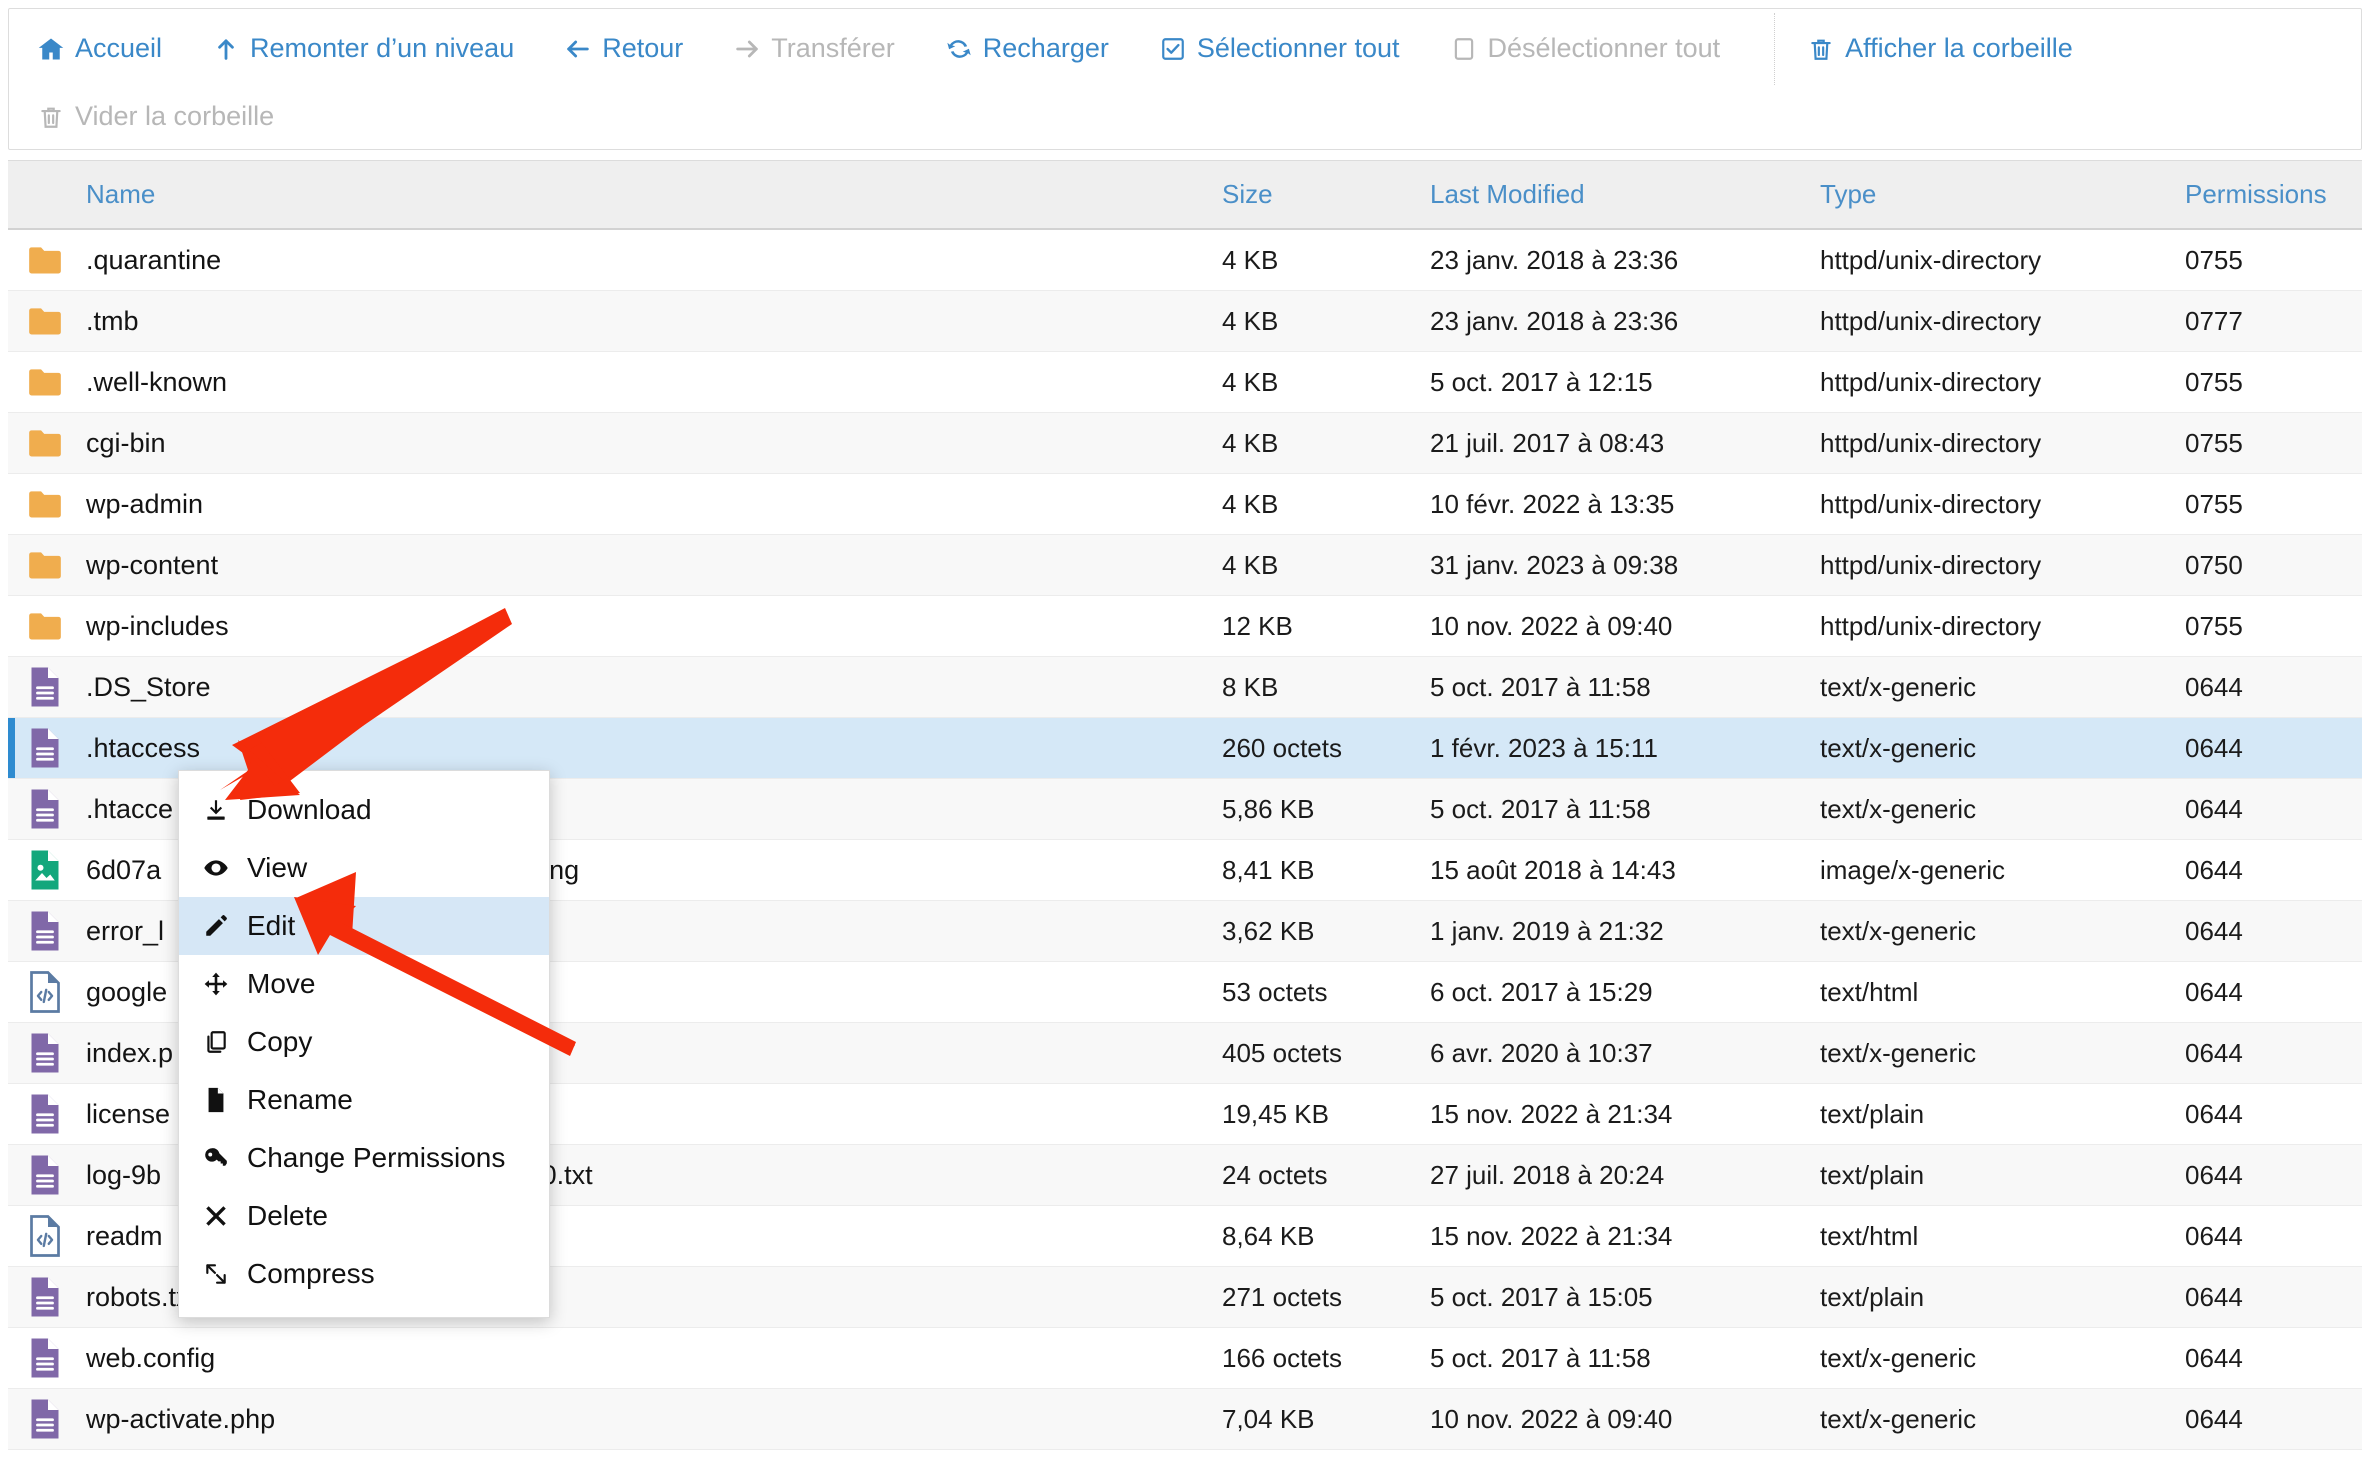 The width and height of the screenshot is (2370, 1478). Describe the element at coordinates (615, 321) in the screenshot. I see `file-name-cell: .tmb` at that location.